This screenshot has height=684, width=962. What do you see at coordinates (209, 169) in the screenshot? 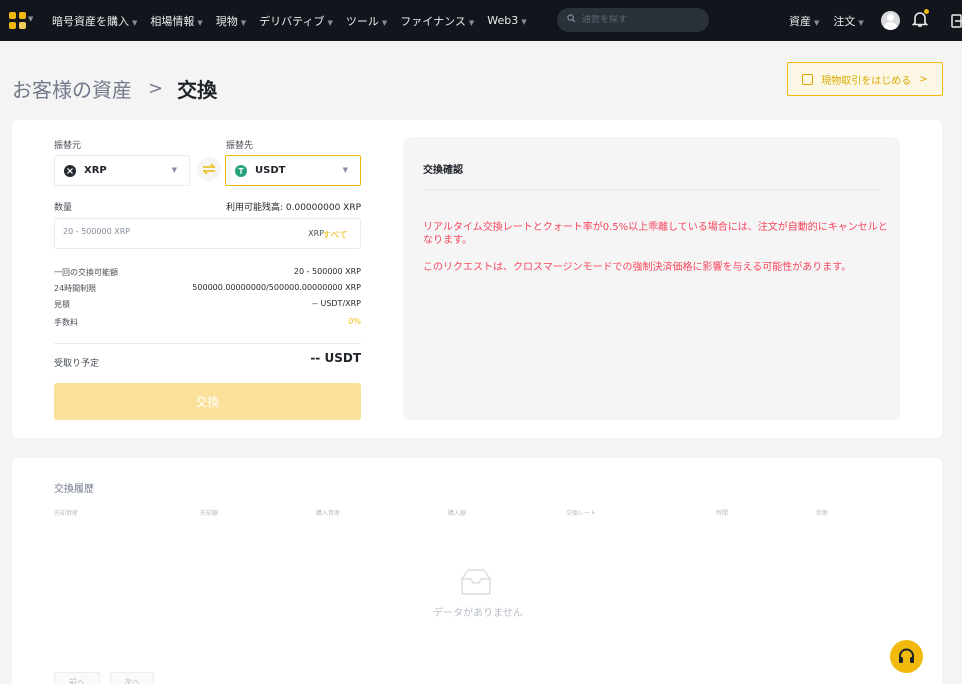
I see `swap-icon` at bounding box center [209, 169].